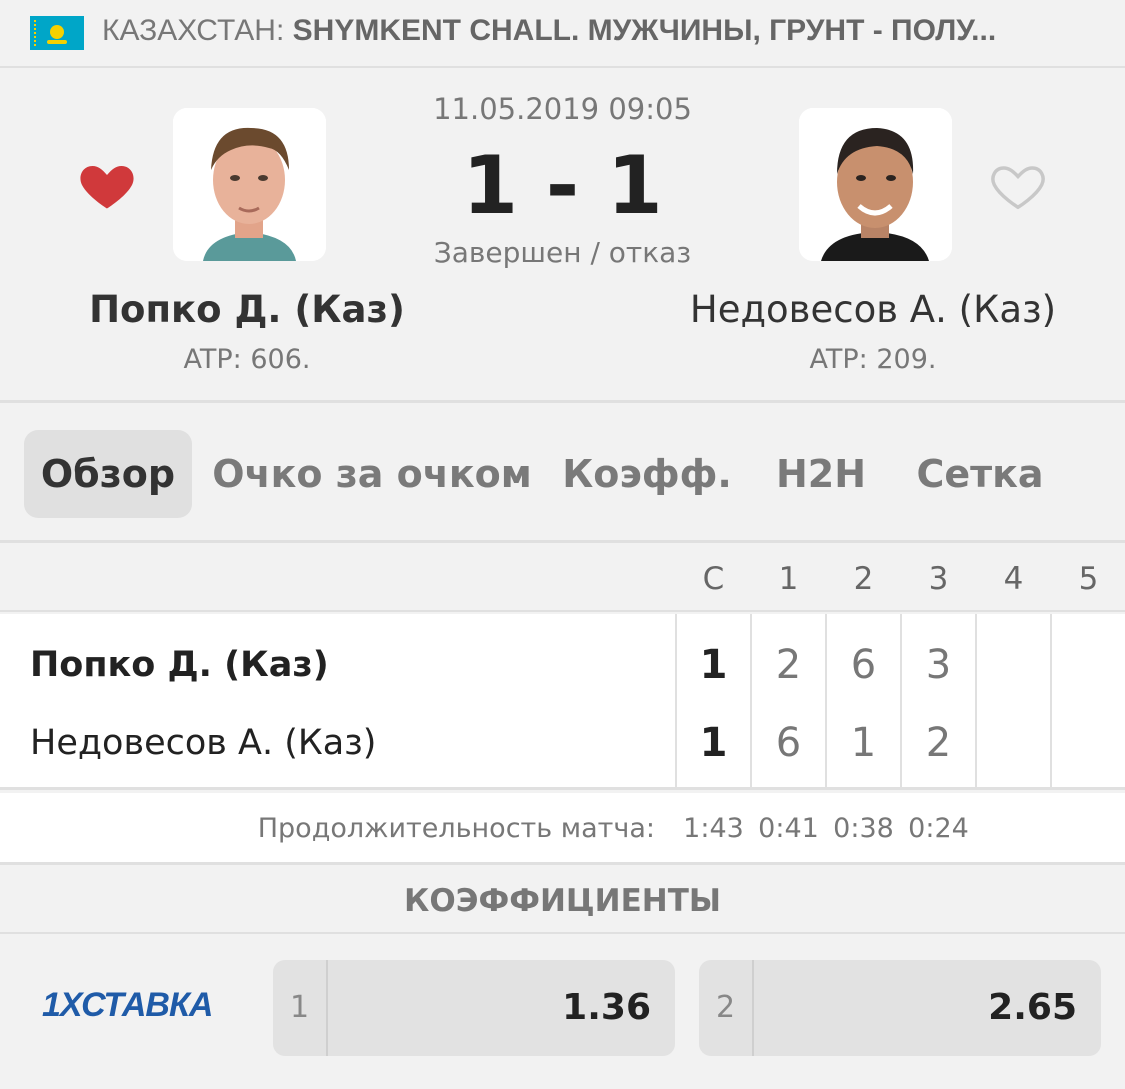  Describe the element at coordinates (938, 579) in the screenshot. I see `column-header-set3: 3` at that location.